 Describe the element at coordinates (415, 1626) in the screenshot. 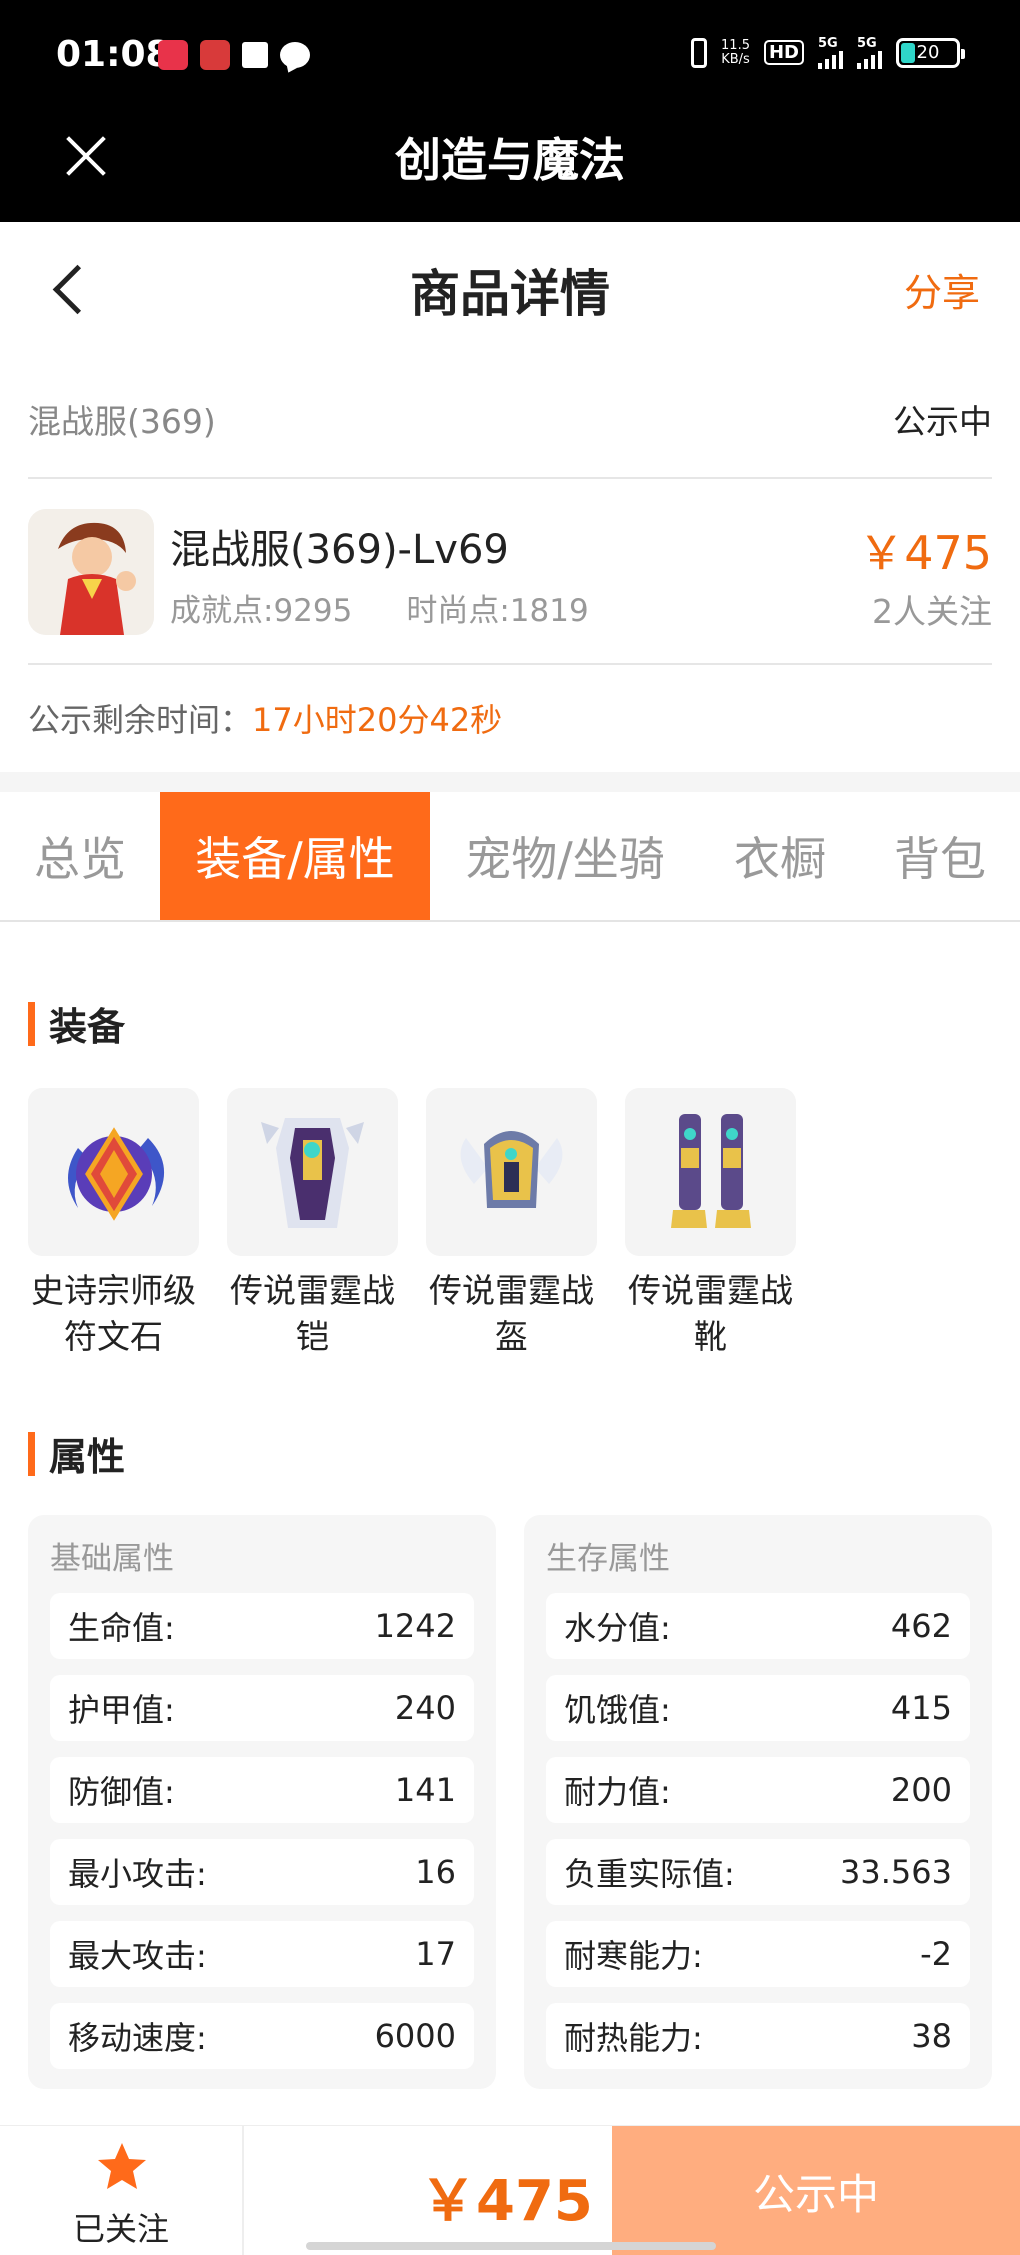

I see `attribute-value: 1242` at that location.